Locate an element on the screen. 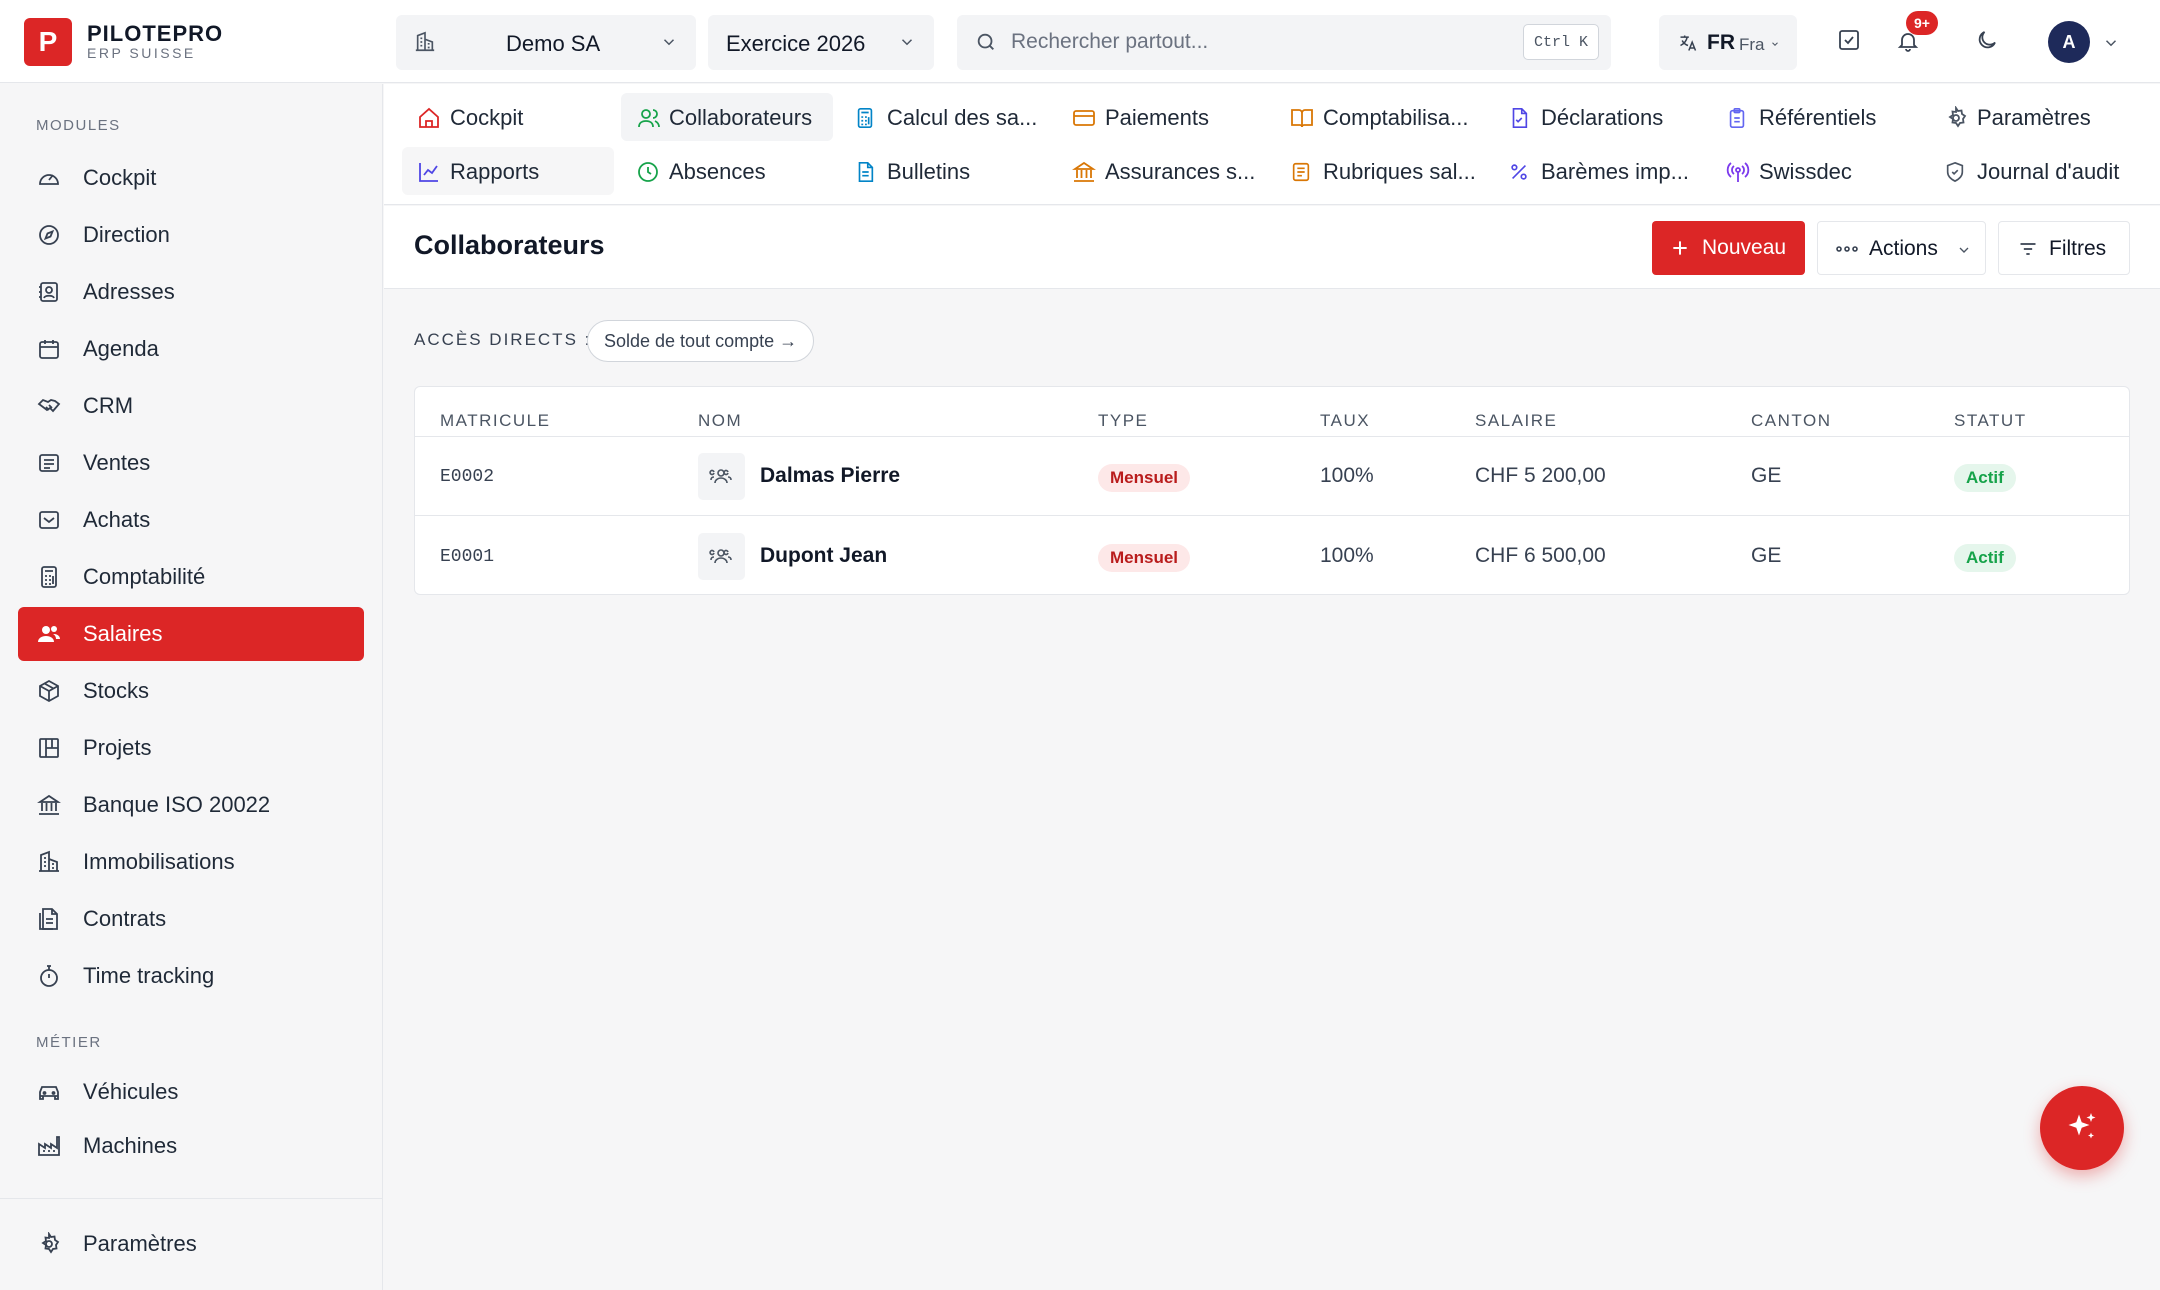  tab-bulletins: Bulletins is located at coordinates (939, 171).